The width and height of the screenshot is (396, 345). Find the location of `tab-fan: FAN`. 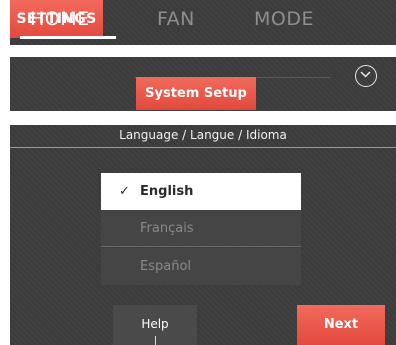

tab-fan: FAN is located at coordinates (176, 19).